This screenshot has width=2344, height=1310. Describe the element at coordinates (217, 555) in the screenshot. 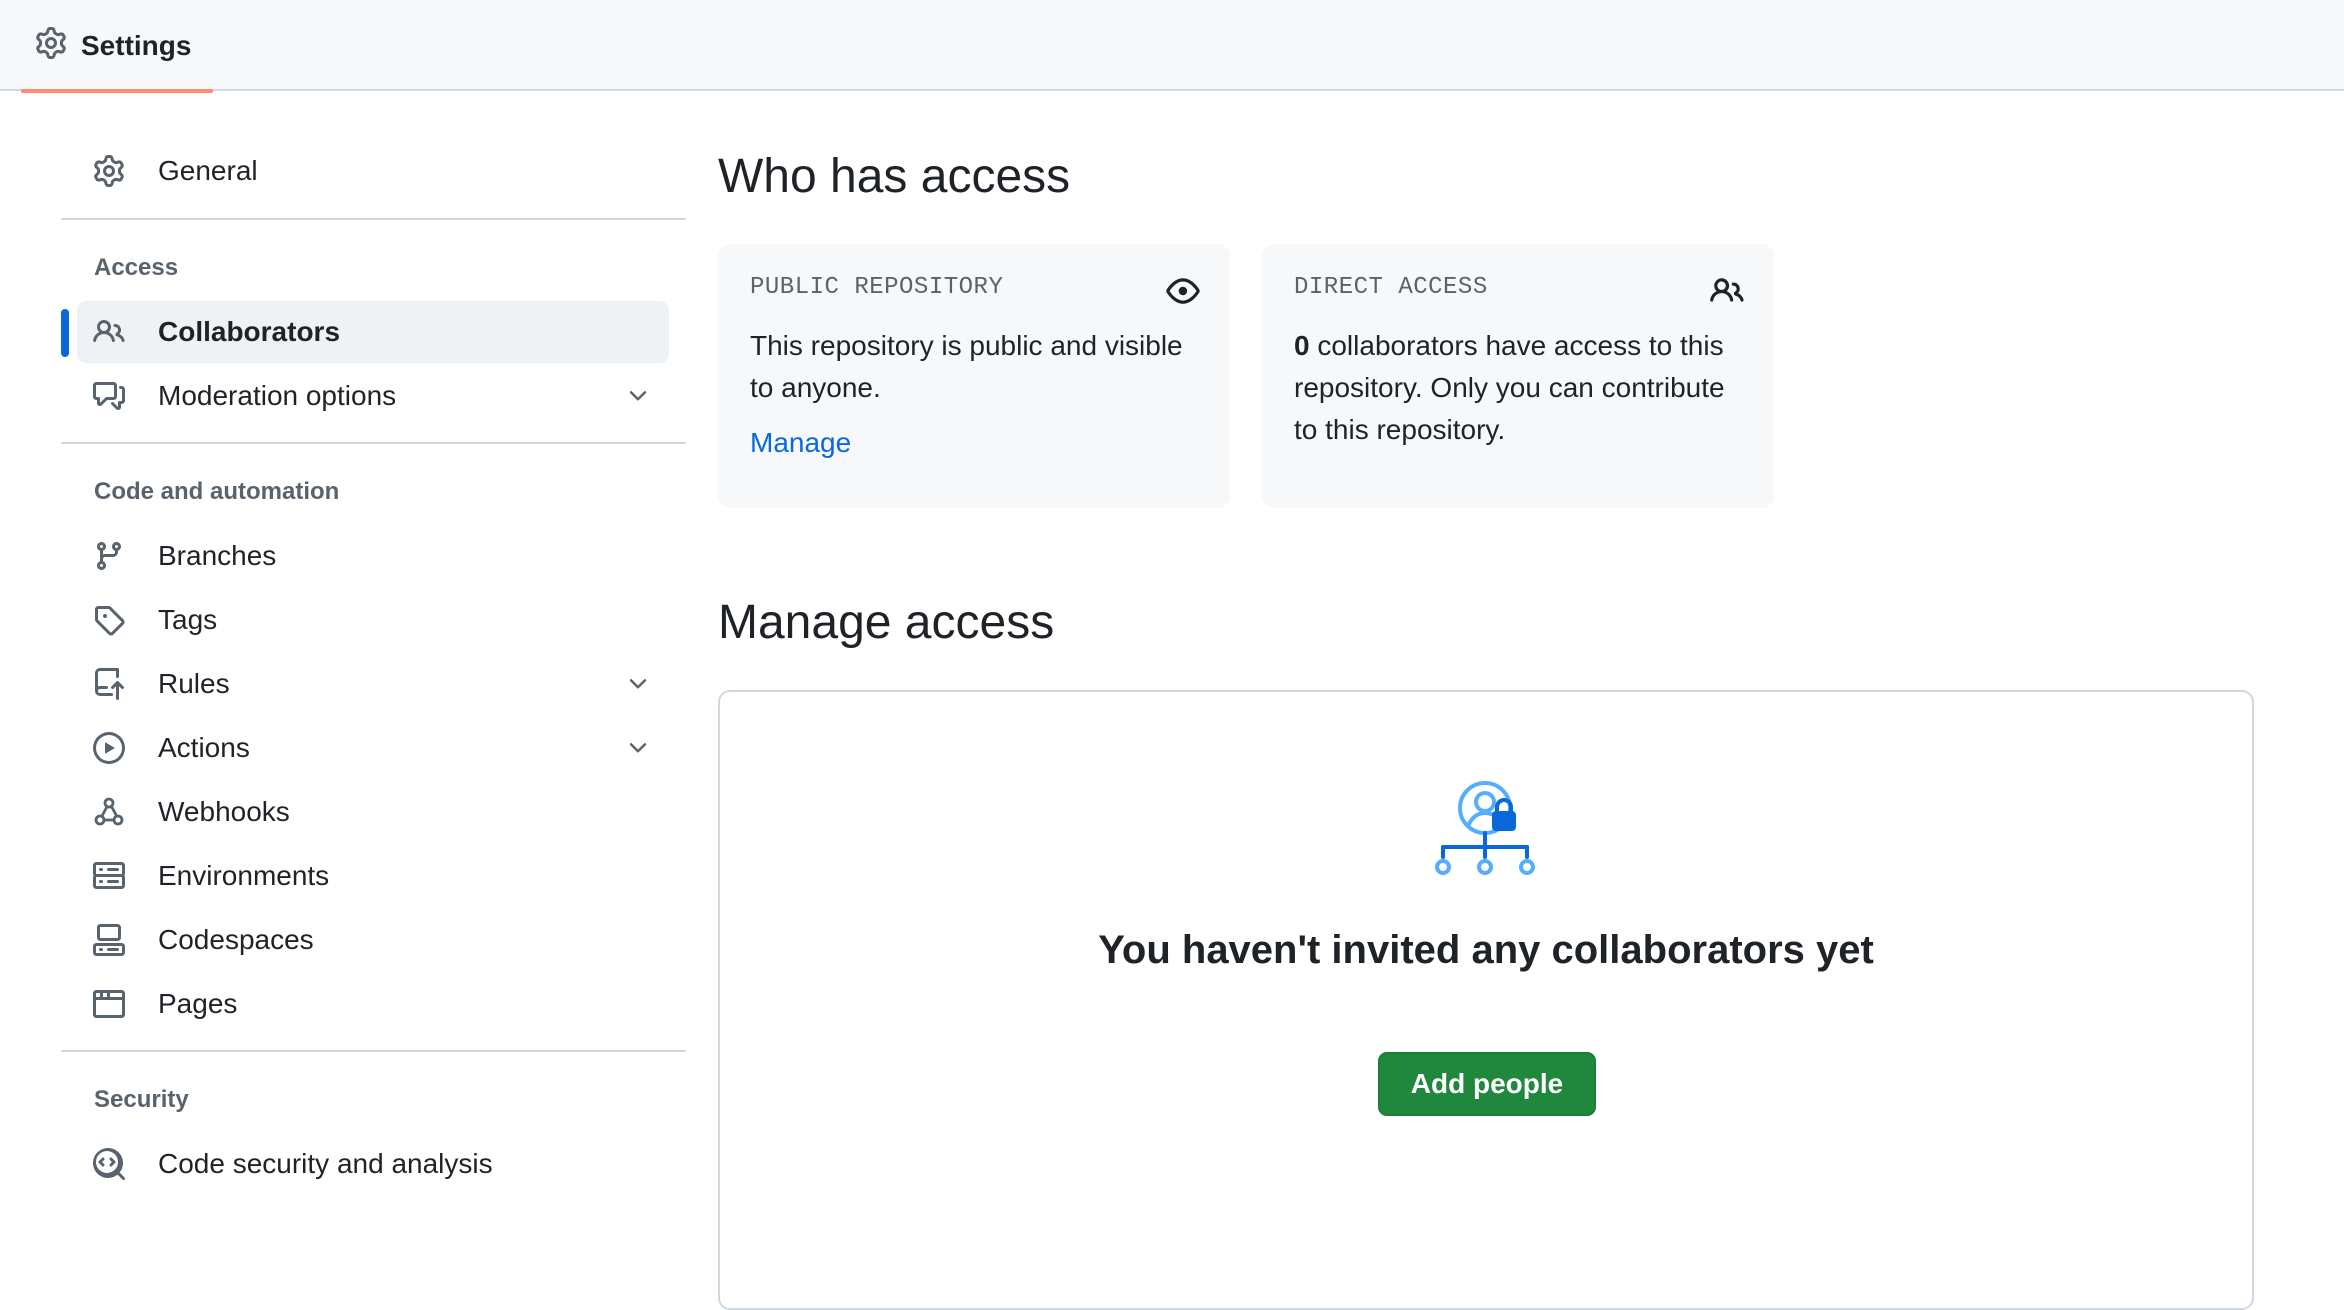

I see `sidebar-item-label: Branches` at that location.